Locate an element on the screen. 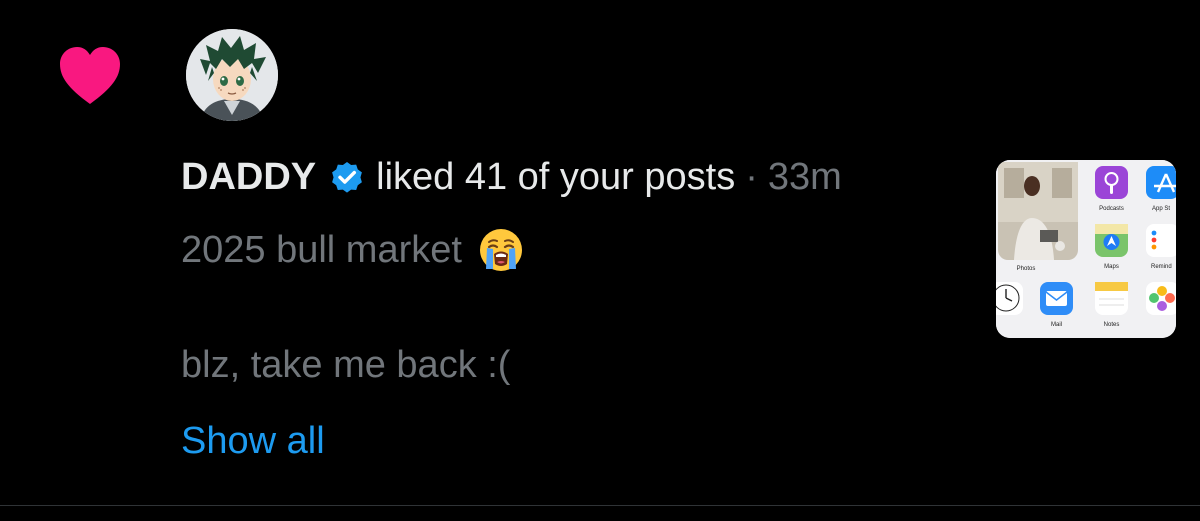  post-text-line-1: 2025 bull market is located at coordinates (352, 250).